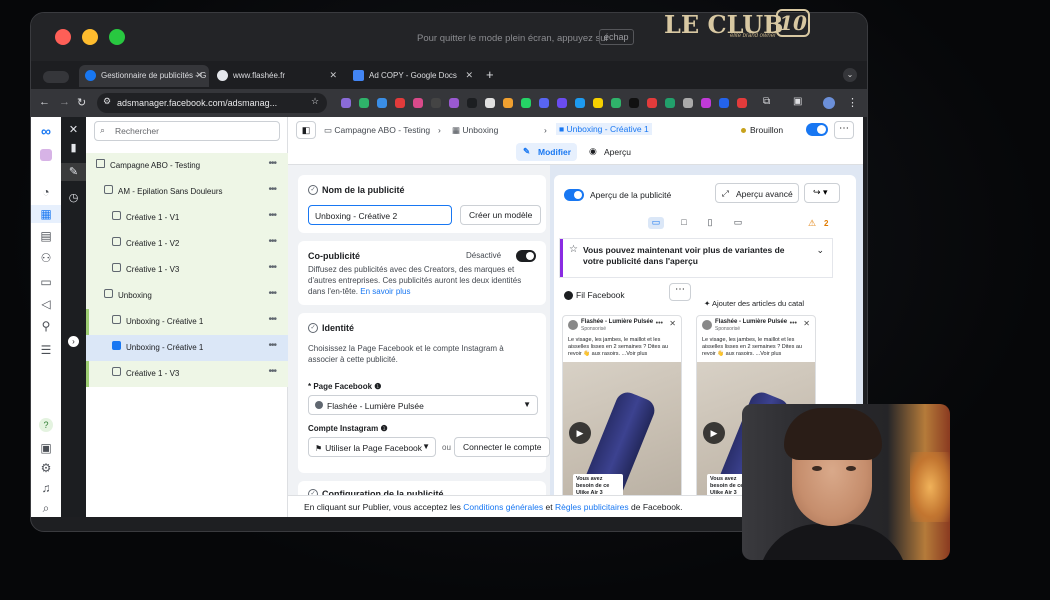 Image resolution: width=1050 pixels, height=600 pixels. What do you see at coordinates (844, 130) in the screenshot?
I see `more-options-button: ⋯` at bounding box center [844, 130].